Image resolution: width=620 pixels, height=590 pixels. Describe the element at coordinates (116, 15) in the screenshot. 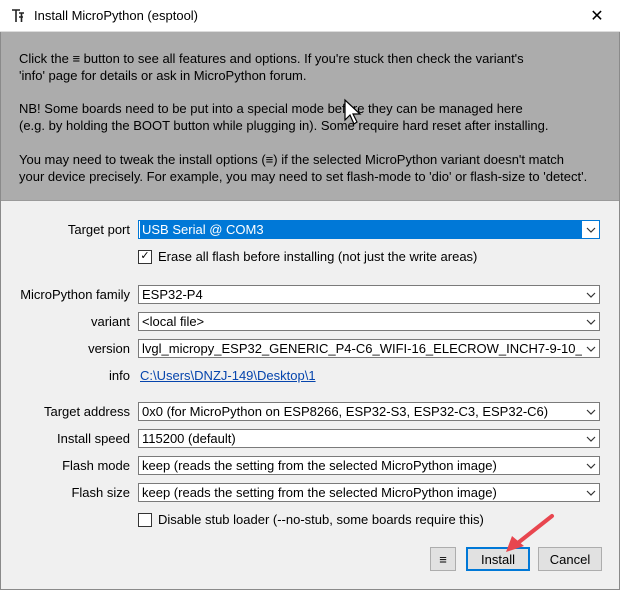

I see `window-title: Install MicroPython (esptool)` at that location.